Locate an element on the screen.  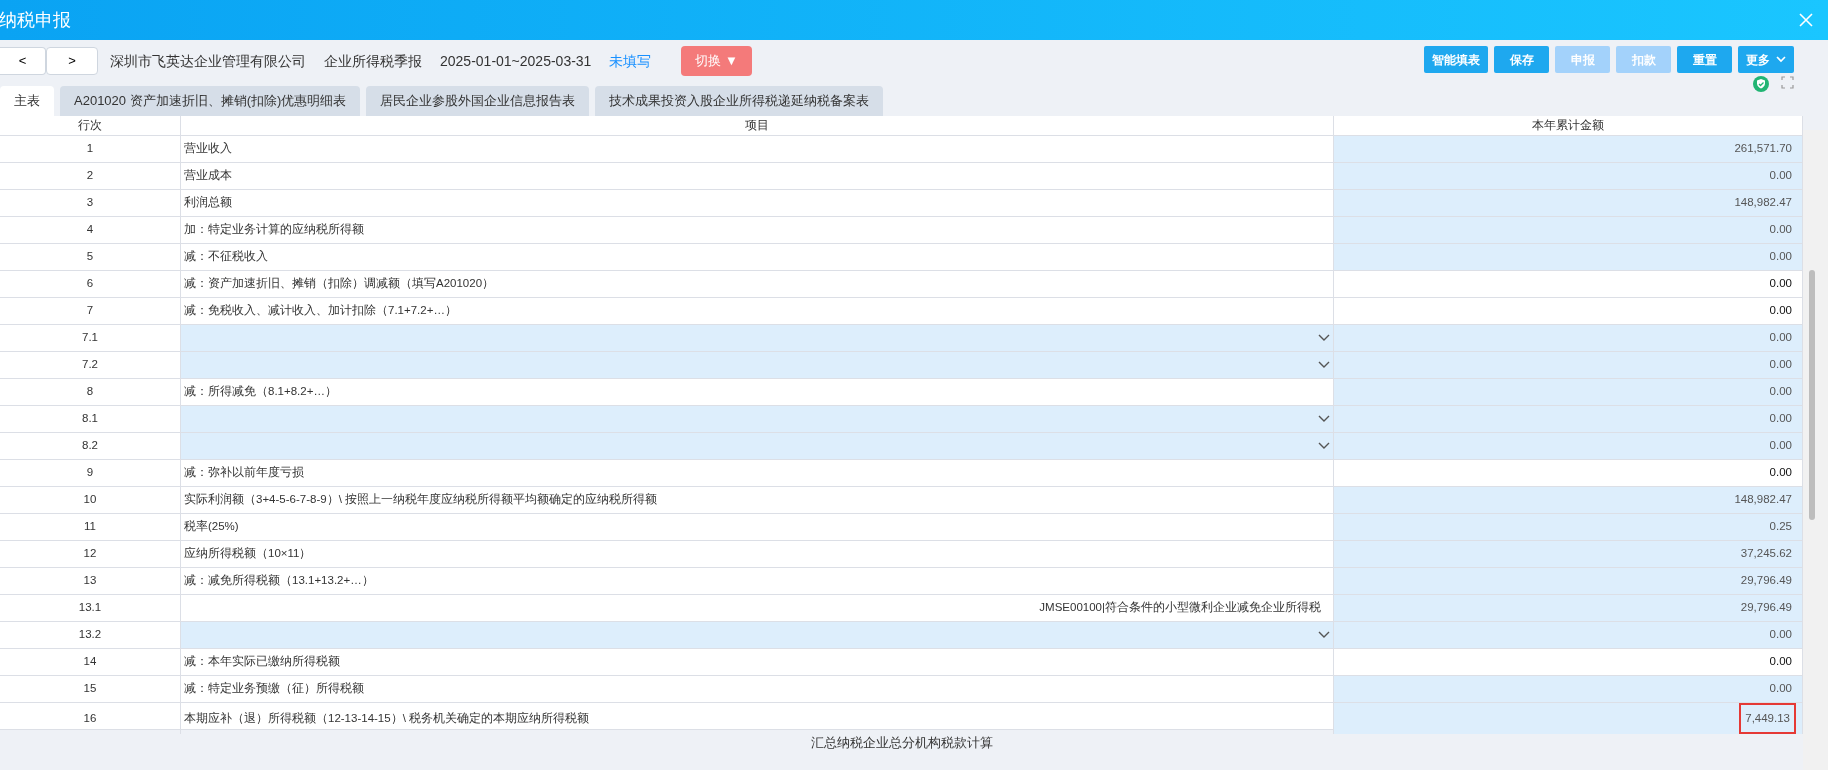
row-number: 11 is located at coordinates (90, 527).